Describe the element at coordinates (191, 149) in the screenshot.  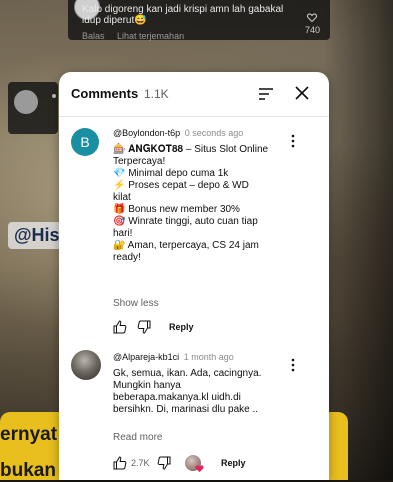
I see `comment-line: 🎰 𝐀𝐍𝐆𝐊𝐎𝐓𝟖𝟖 – Situs Slot Online` at that location.